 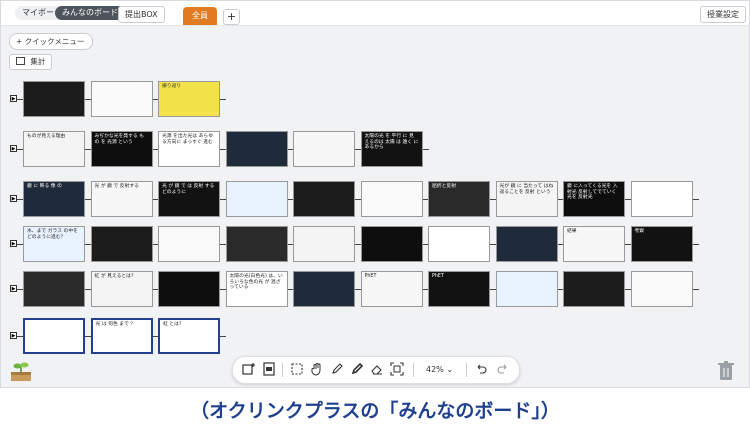 What do you see at coordinates (459, 199) in the screenshot?
I see `board-card: 屈折と反射` at bounding box center [459, 199].